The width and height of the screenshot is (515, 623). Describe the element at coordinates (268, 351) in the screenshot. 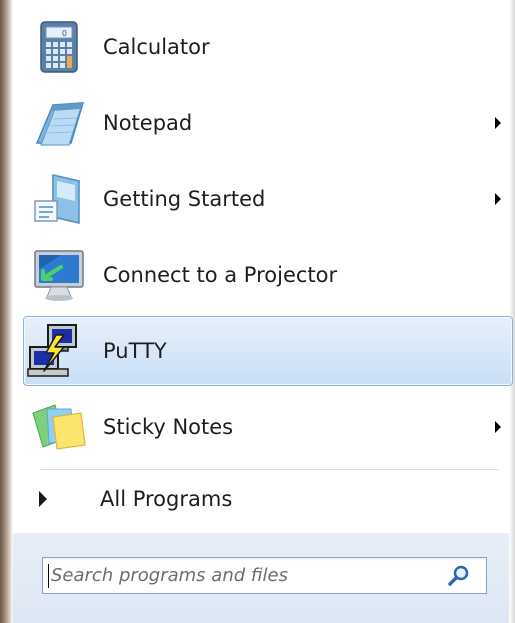

I see `program-item-putty: PuTTY` at that location.